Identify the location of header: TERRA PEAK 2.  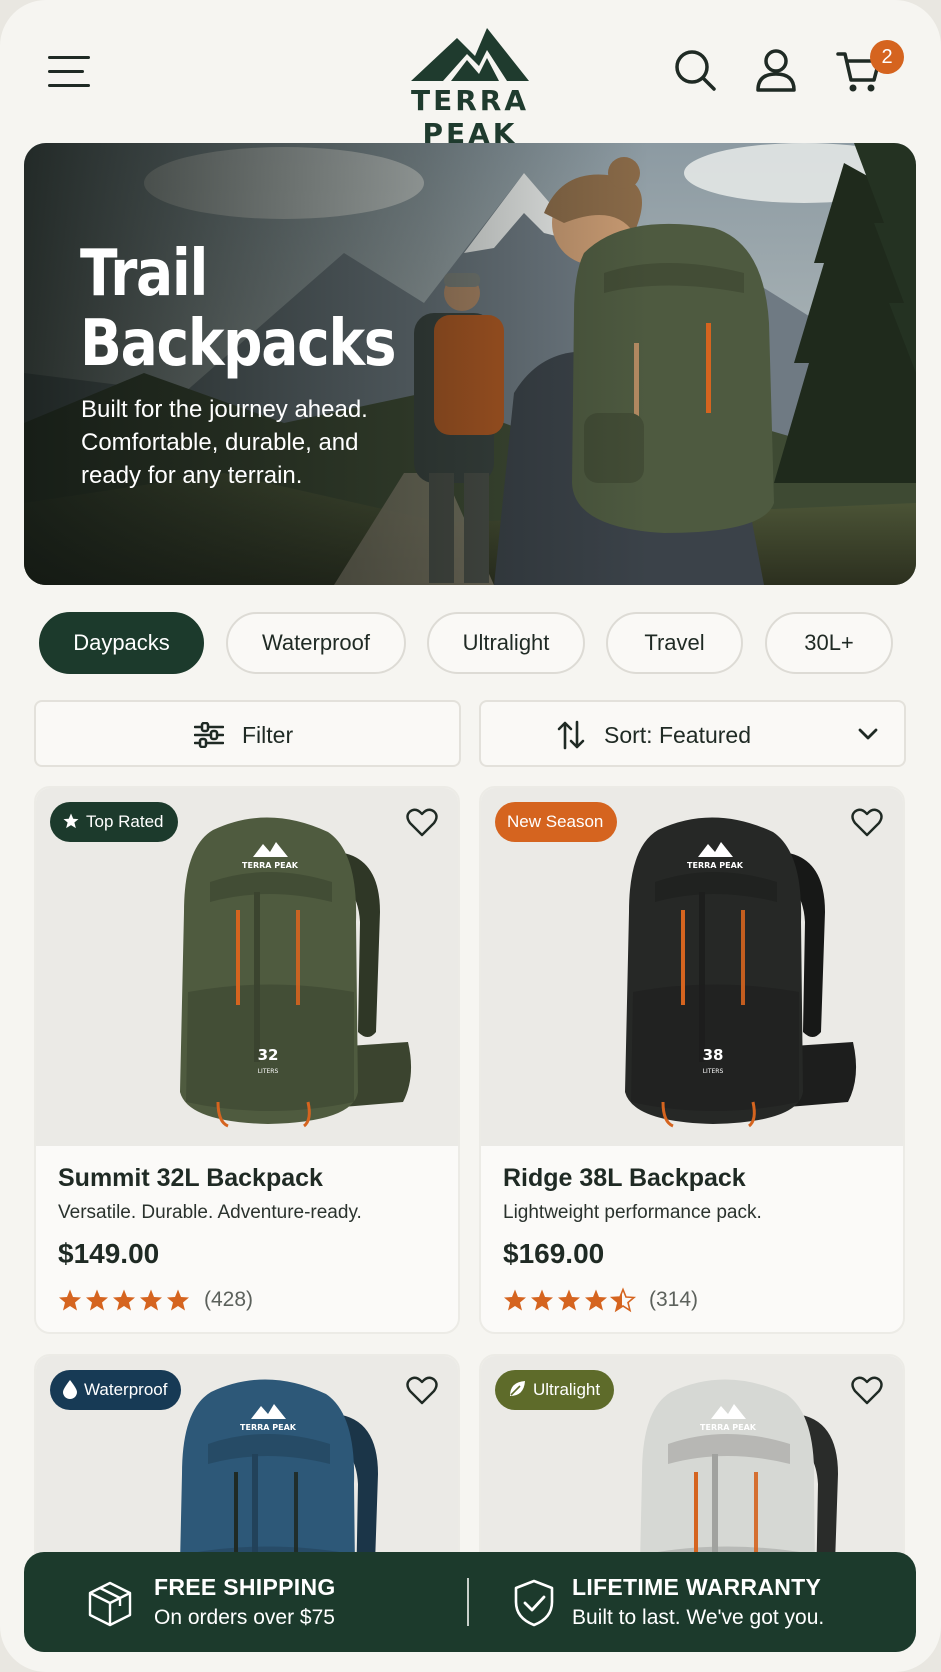
(470, 75).